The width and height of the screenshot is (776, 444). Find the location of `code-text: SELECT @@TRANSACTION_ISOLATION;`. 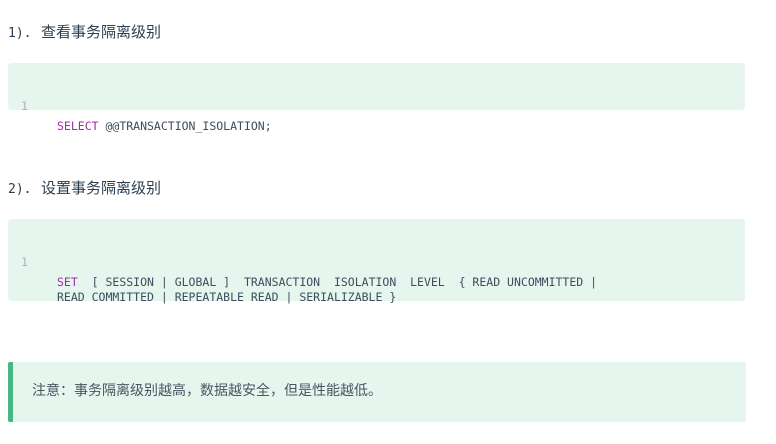

code-text: SELECT @@TRANSACTION_ISOLATION; is located at coordinates (164, 126).